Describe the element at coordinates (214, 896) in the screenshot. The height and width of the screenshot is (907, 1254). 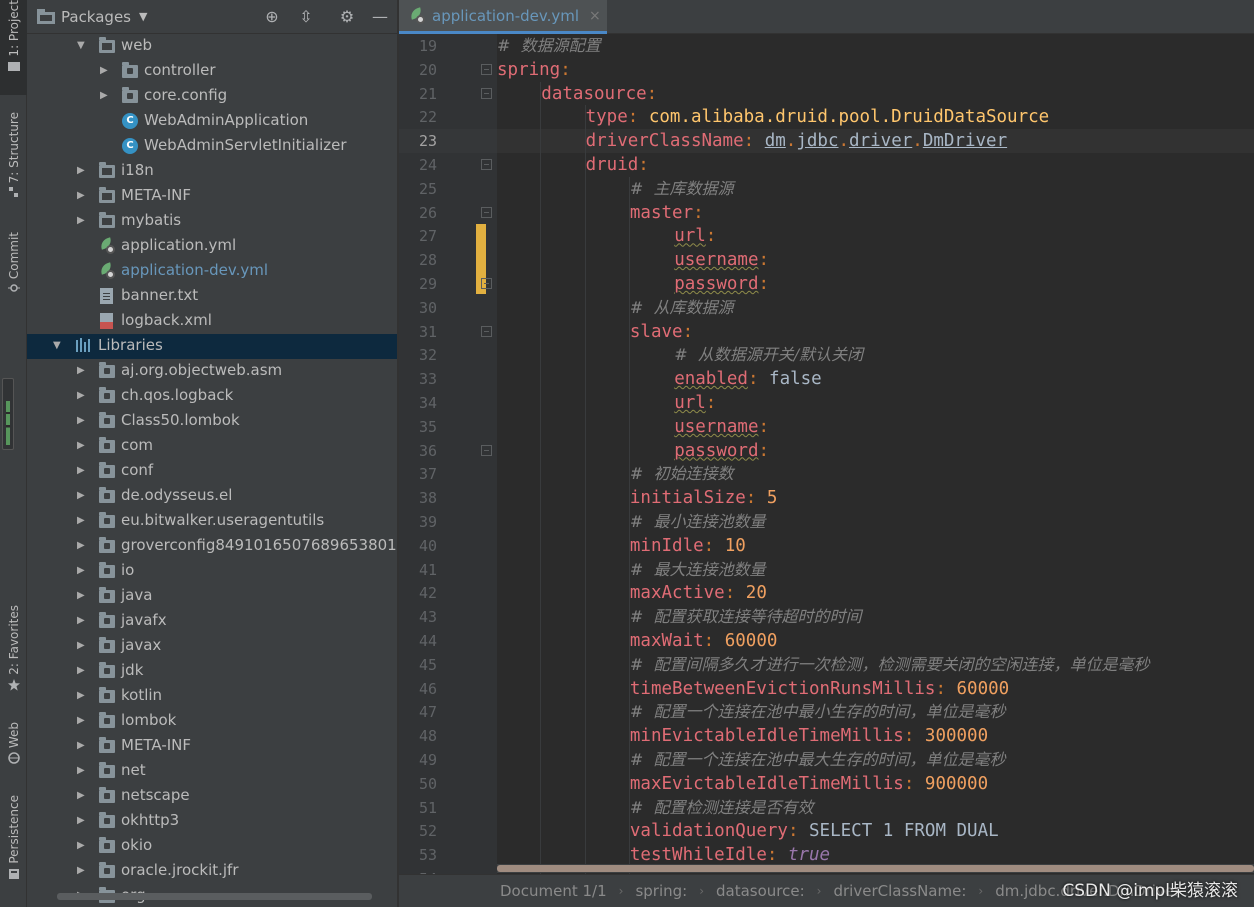
I see `project-horizontal-scrollbar` at that location.